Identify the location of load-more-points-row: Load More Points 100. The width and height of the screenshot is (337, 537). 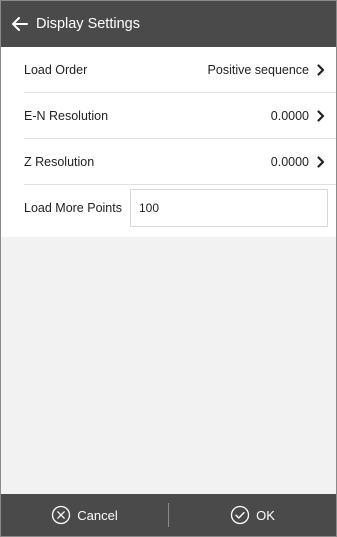
(168, 208).